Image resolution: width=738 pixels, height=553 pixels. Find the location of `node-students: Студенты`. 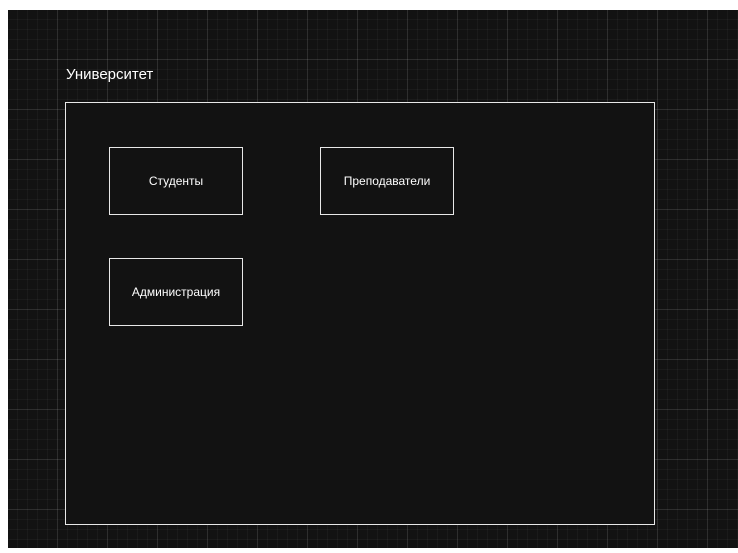

node-students: Студенты is located at coordinates (176, 181).